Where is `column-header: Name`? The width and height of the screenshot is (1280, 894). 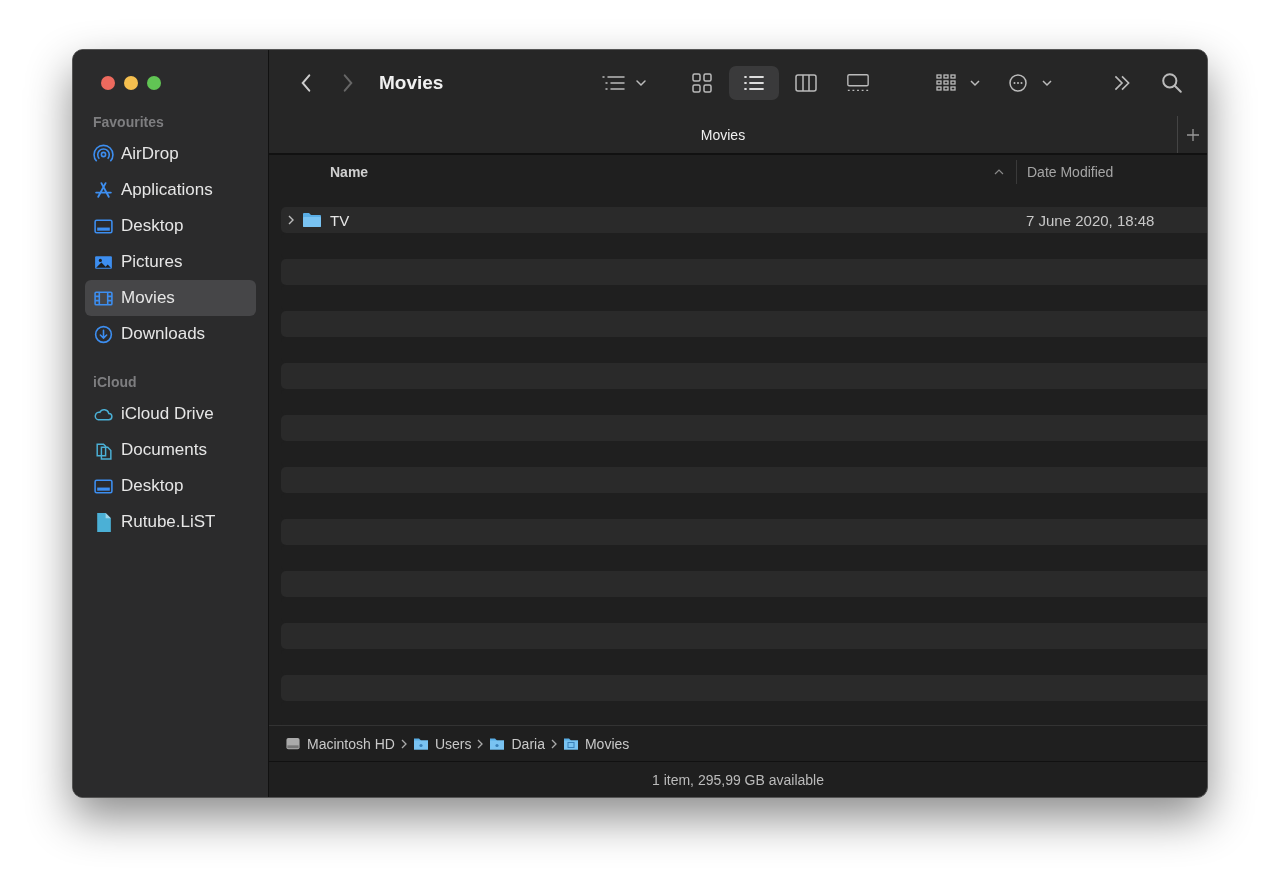 column-header: Name is located at coordinates (662, 172).